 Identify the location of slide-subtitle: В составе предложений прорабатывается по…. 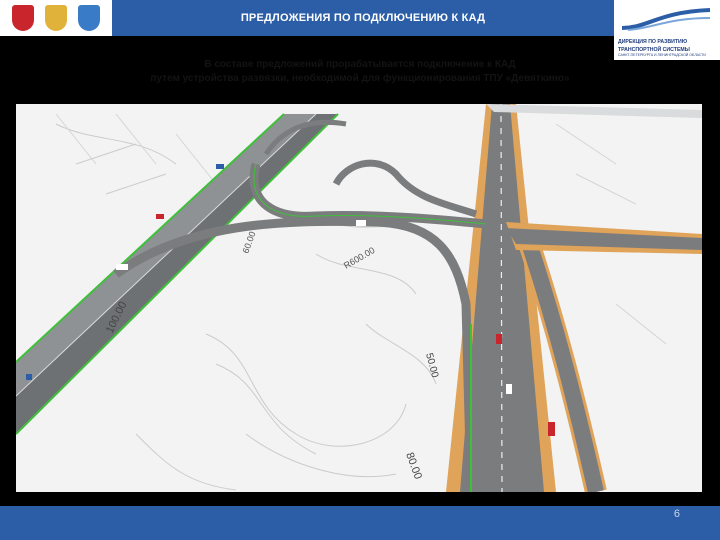
(360, 72).